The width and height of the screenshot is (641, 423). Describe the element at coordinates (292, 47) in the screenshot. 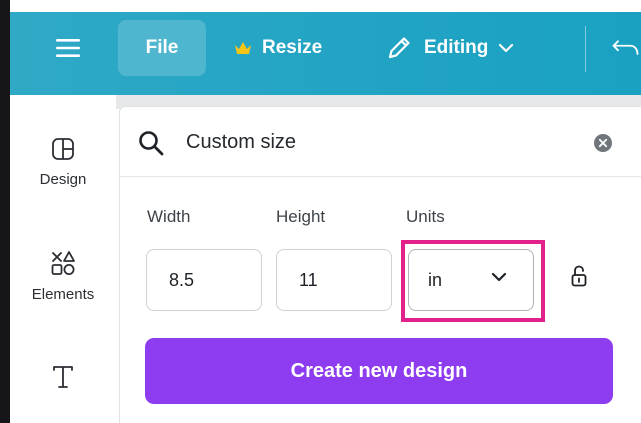

I see `resize-label: Resize` at that location.